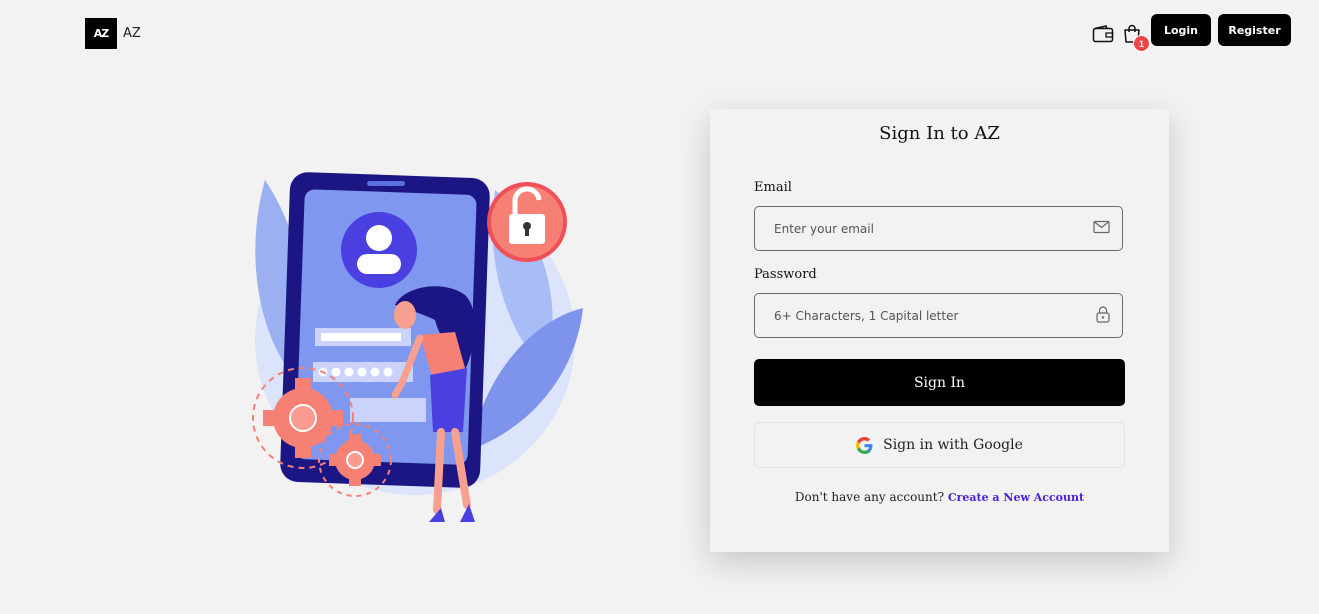 The width and height of the screenshot is (1319, 614). Describe the element at coordinates (1103, 317) in the screenshot. I see `lock-icon` at that location.